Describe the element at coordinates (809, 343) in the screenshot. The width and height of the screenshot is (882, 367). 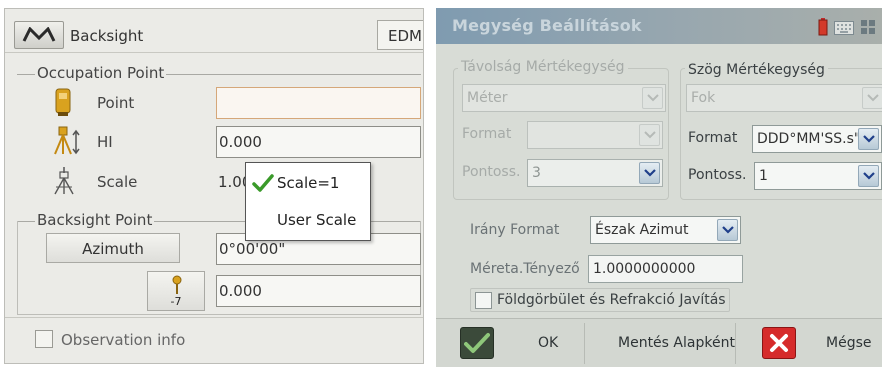
I see `cancel-button: Mégse` at that location.